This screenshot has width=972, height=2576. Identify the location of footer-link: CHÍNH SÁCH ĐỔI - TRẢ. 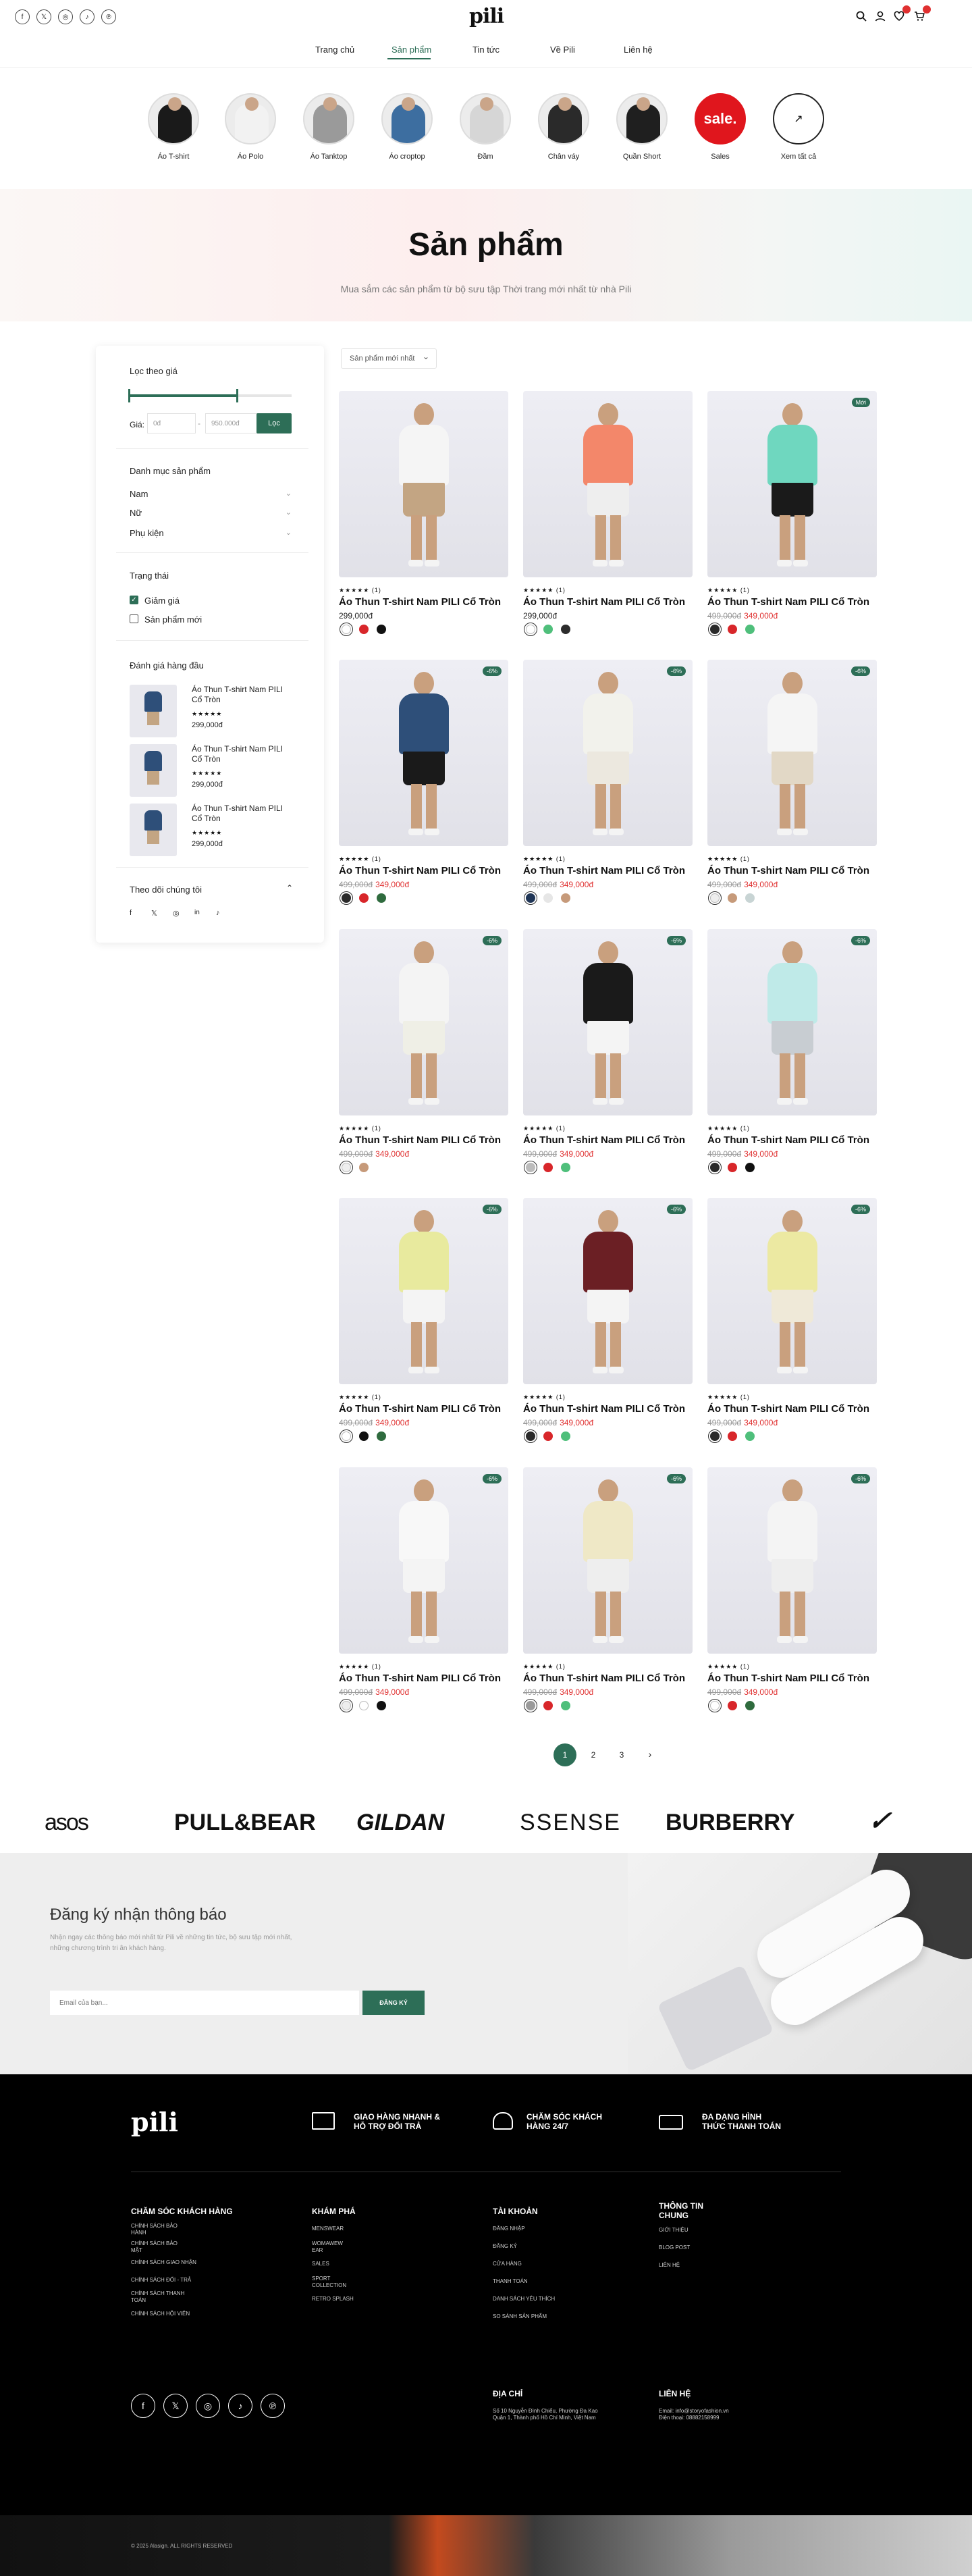
(161, 2280).